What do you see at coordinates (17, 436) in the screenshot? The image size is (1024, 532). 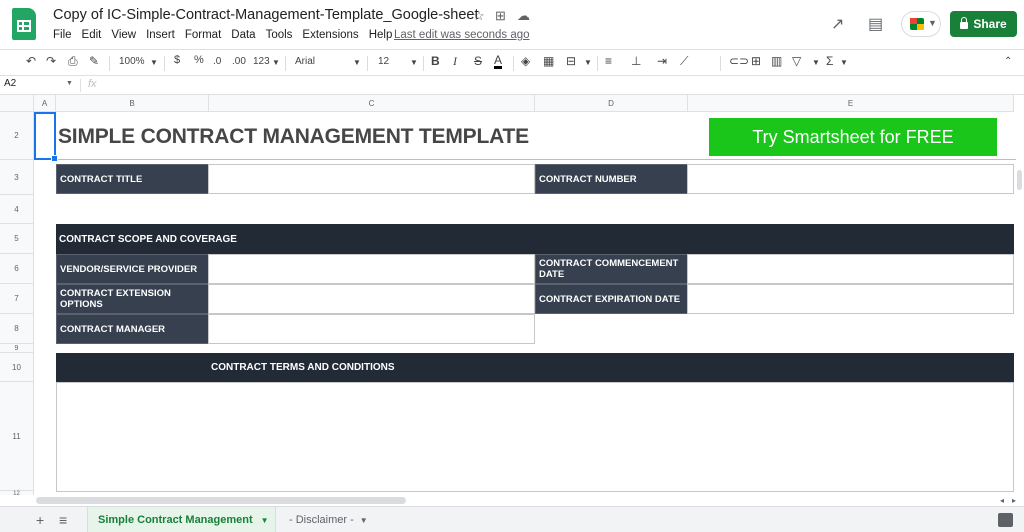 I see `row-header-11: 11` at bounding box center [17, 436].